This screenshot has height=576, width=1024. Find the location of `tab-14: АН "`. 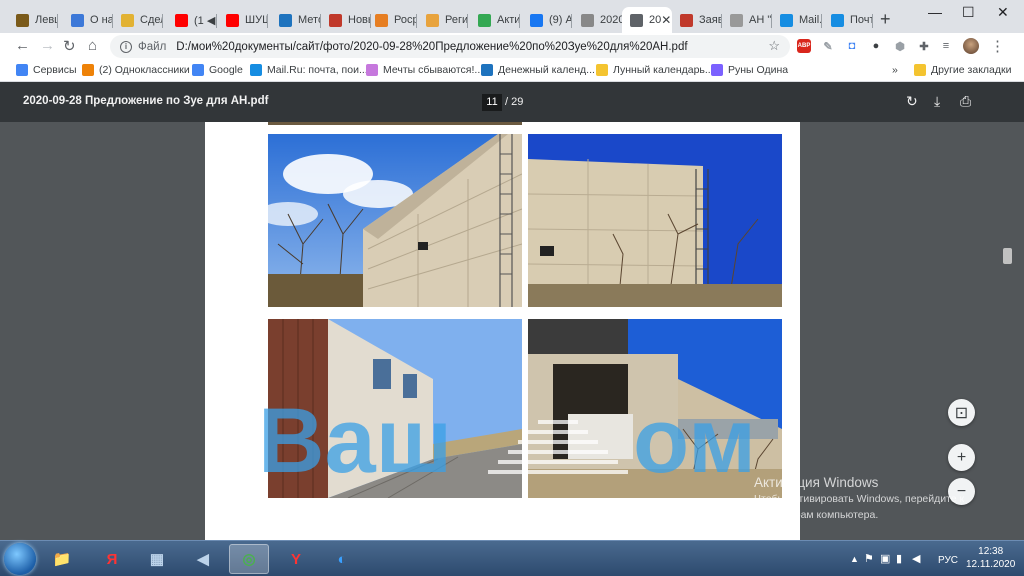

tab-14: АН " is located at coordinates (747, 20).